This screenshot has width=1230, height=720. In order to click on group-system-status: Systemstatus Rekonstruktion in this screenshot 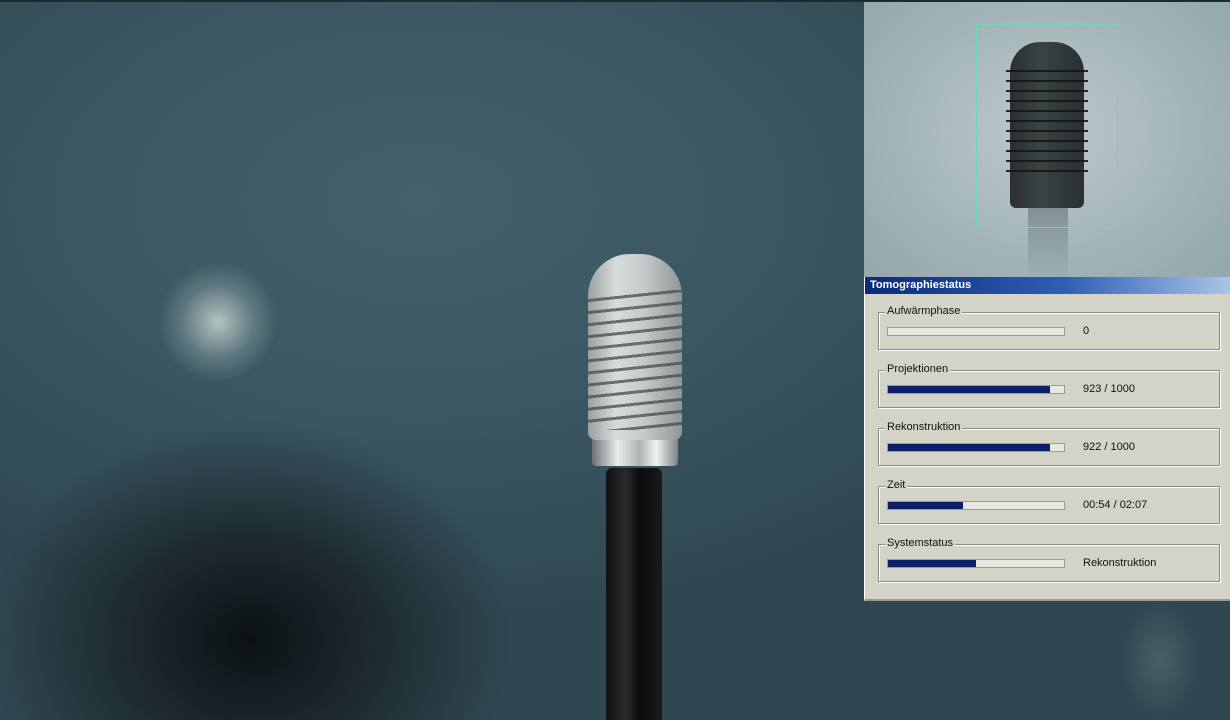, I will do `click(1049, 559)`.